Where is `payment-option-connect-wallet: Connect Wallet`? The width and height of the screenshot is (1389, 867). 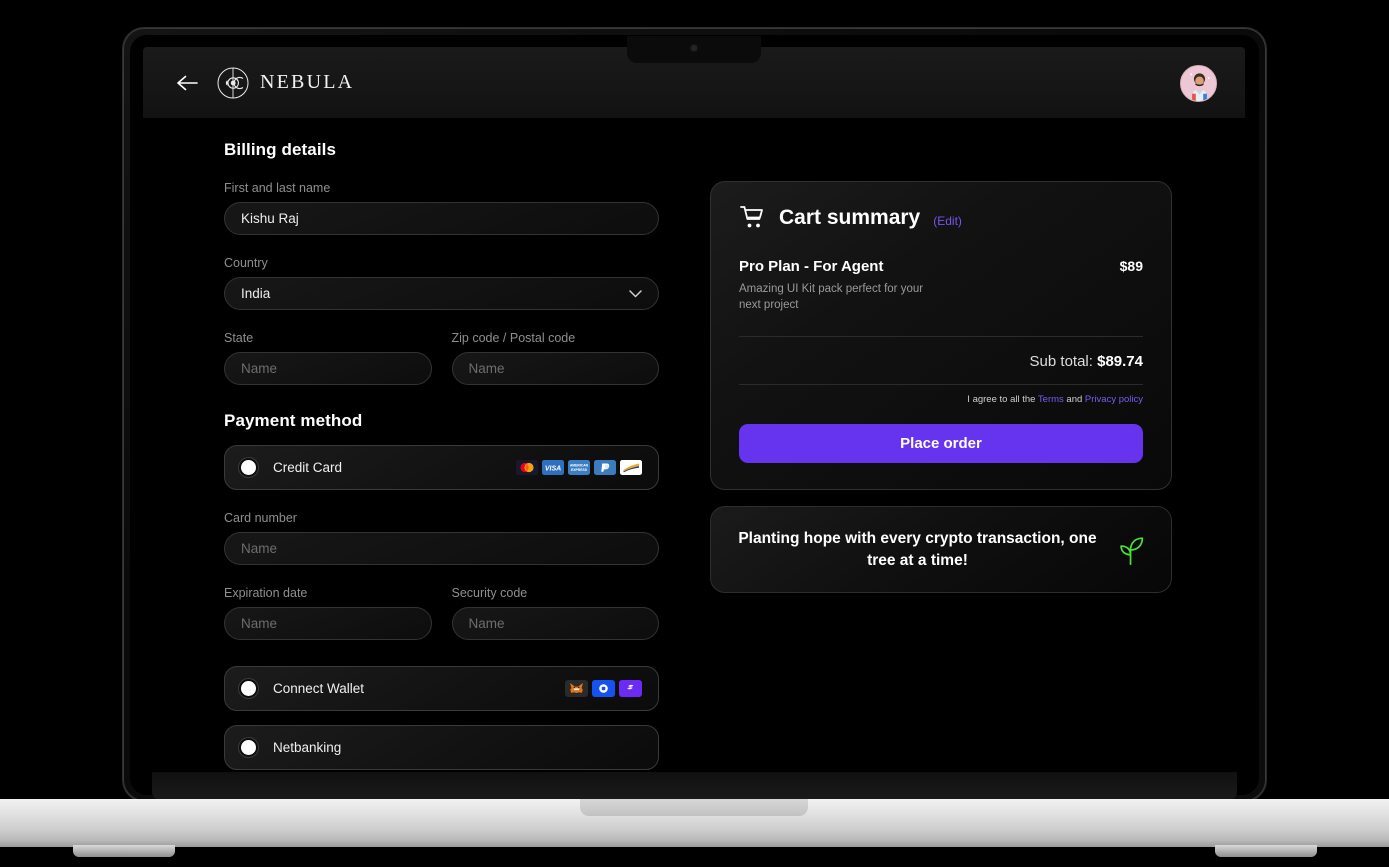
payment-option-connect-wallet: Connect Wallet is located at coordinates (441, 688).